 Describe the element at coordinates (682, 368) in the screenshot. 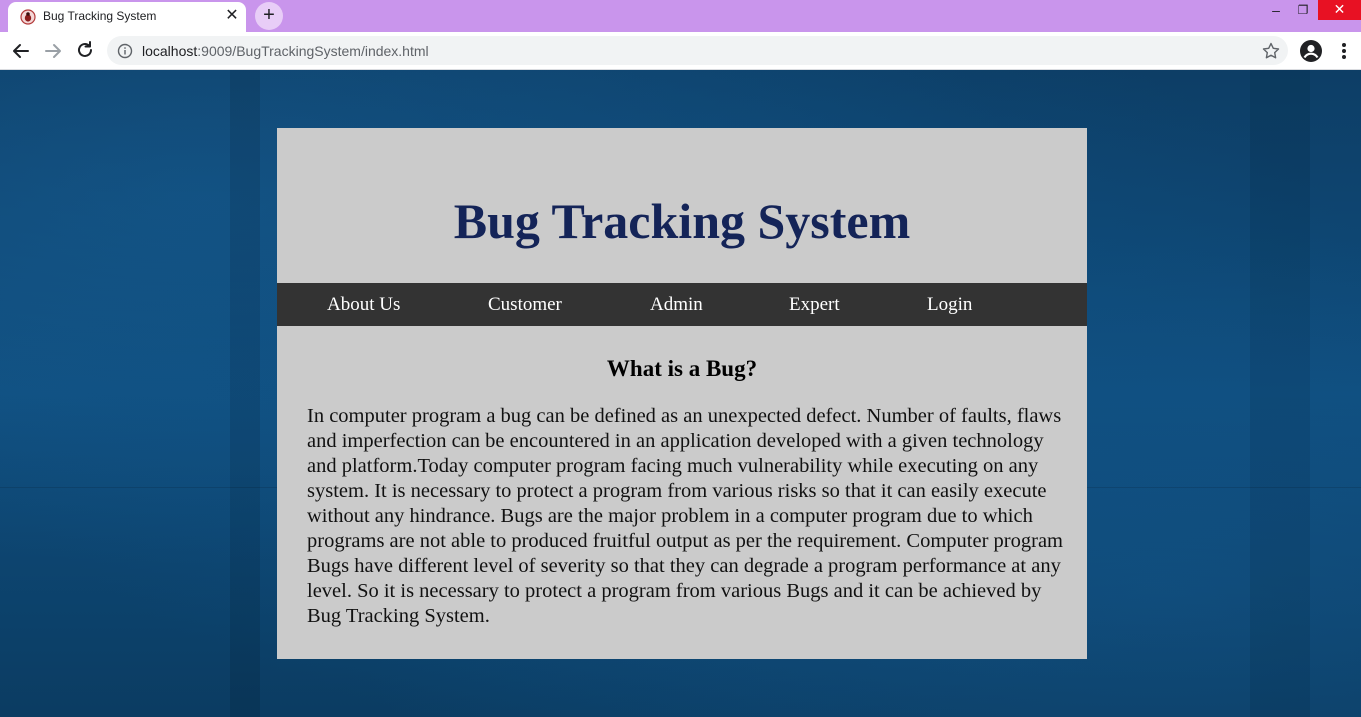

I see `section-heading: What is a Bug?` at that location.